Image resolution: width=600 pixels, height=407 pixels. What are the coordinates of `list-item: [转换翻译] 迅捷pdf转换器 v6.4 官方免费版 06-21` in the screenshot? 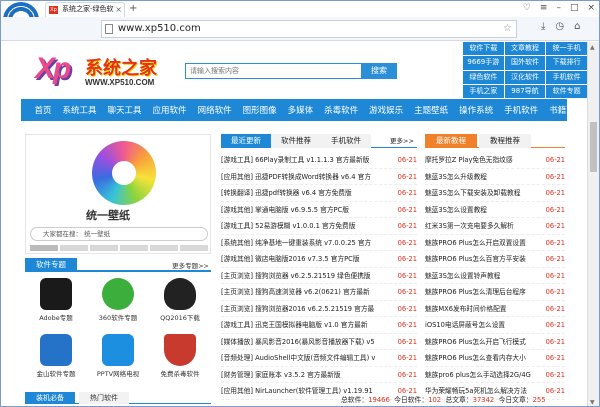 It's located at (319, 193).